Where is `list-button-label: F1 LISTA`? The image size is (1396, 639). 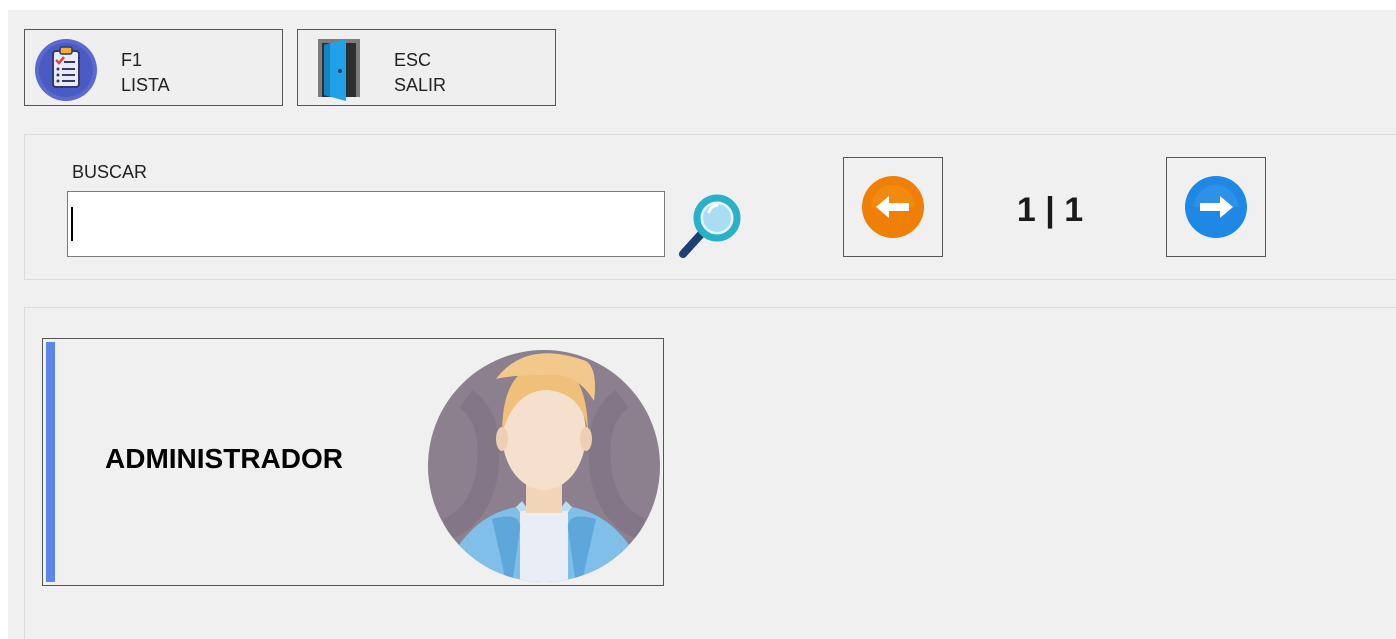 list-button-label: F1 LISTA is located at coordinates (145, 73).